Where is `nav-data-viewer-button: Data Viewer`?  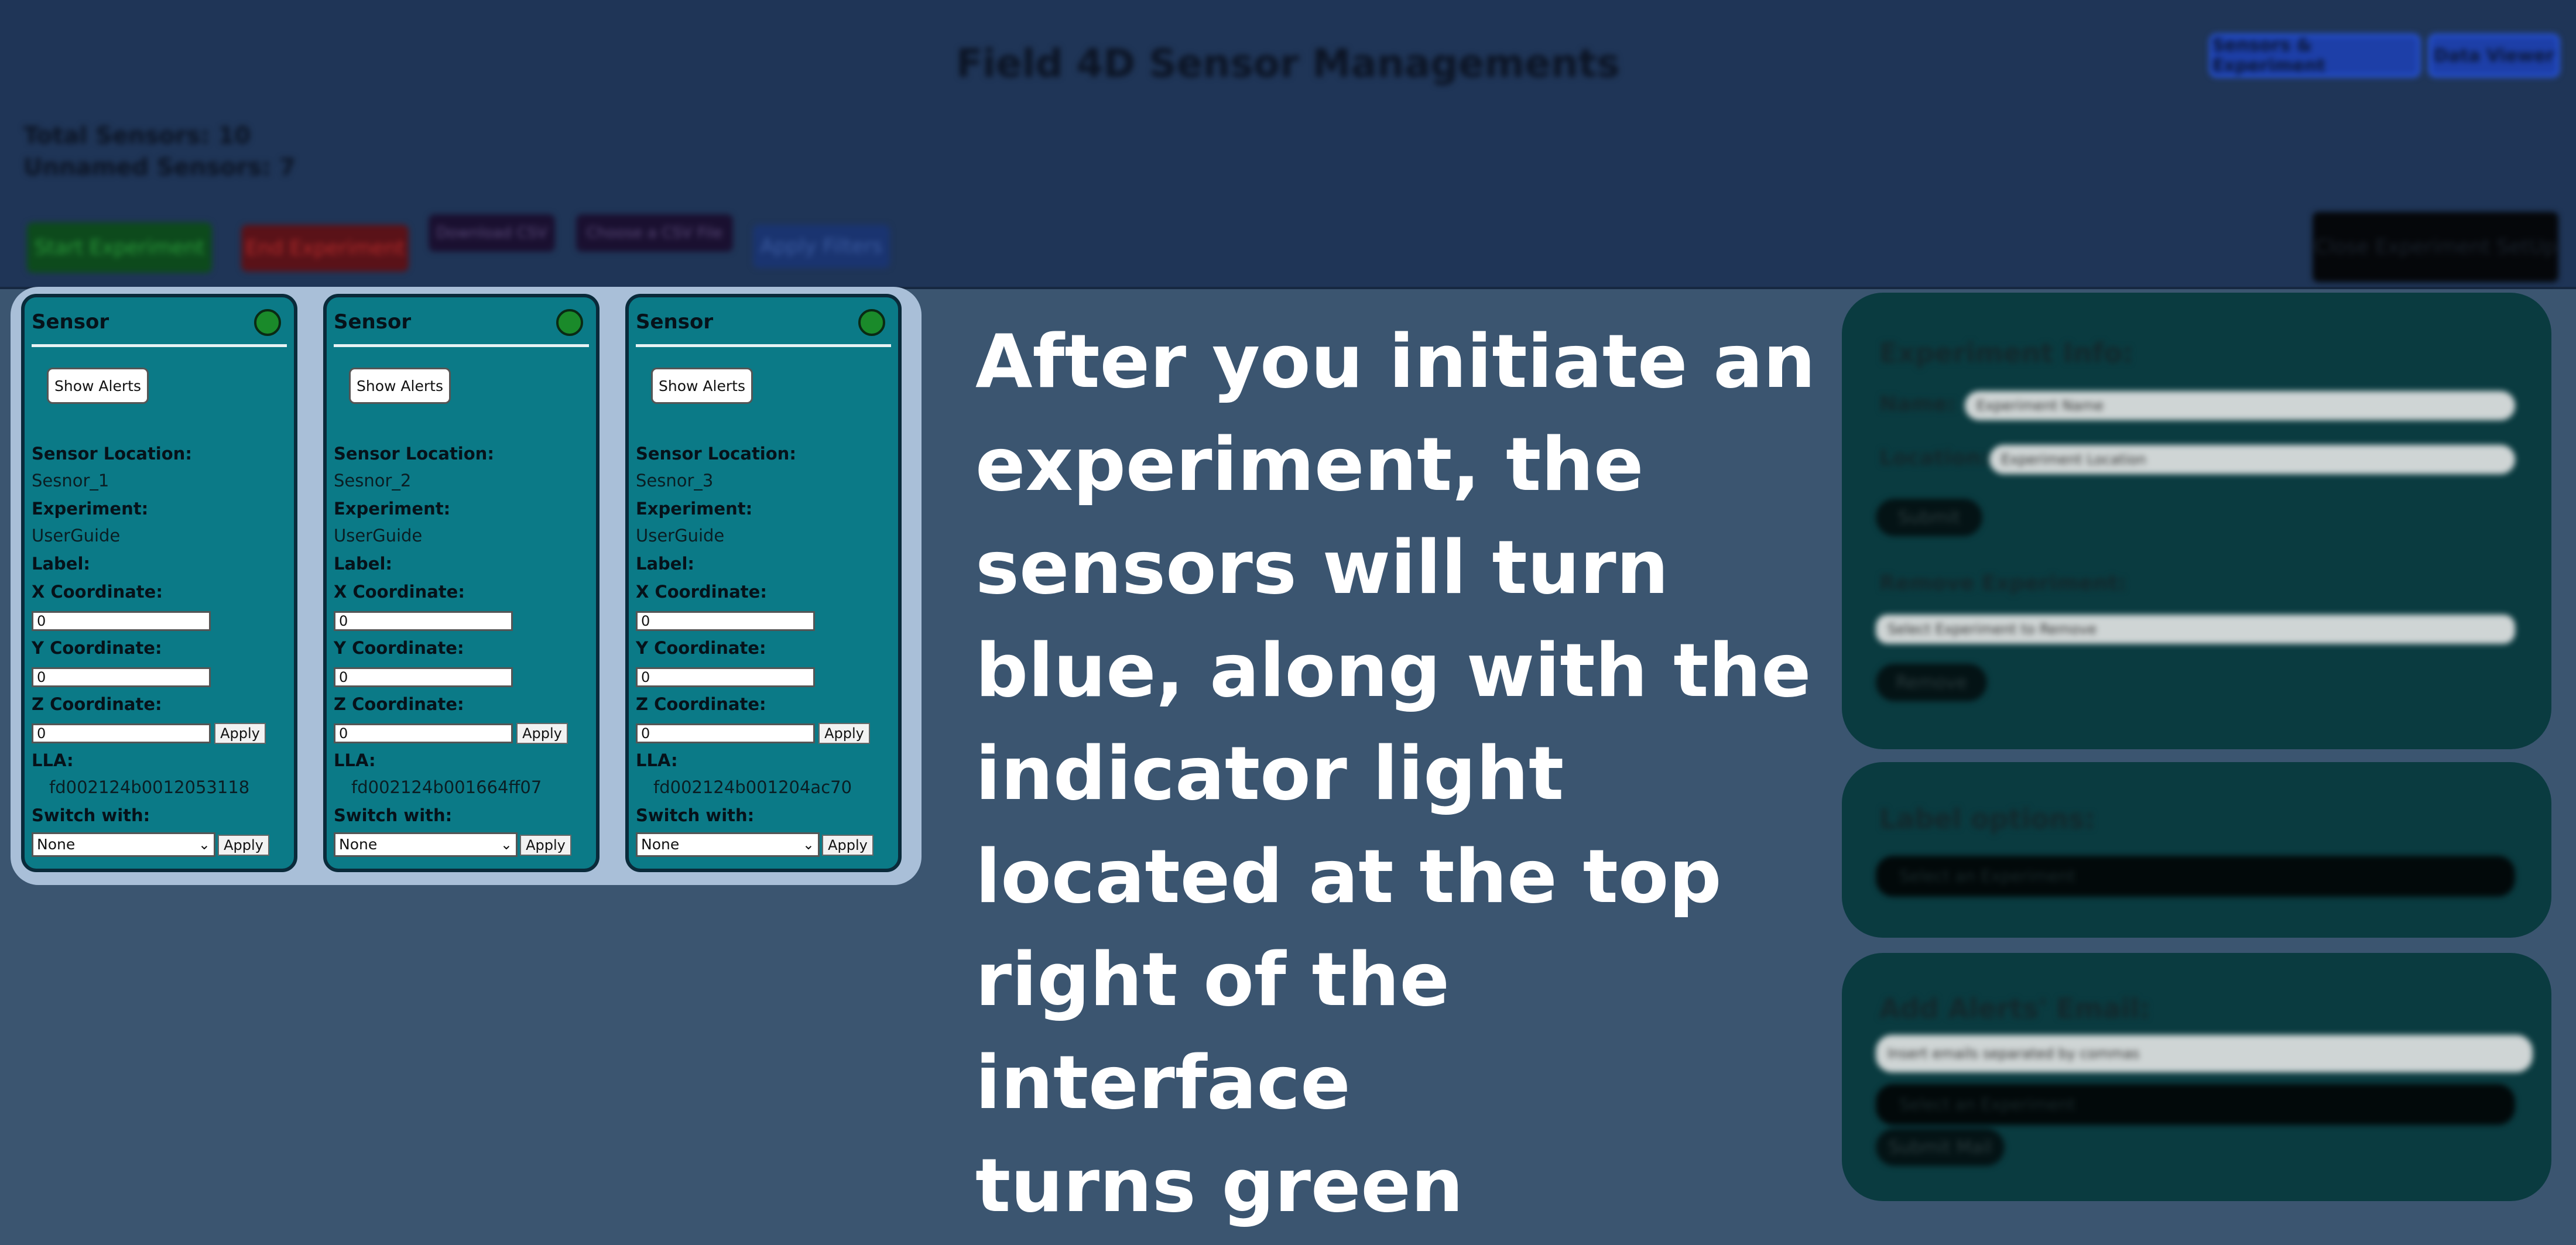 nav-data-viewer-button: Data Viewer is located at coordinates (2494, 55).